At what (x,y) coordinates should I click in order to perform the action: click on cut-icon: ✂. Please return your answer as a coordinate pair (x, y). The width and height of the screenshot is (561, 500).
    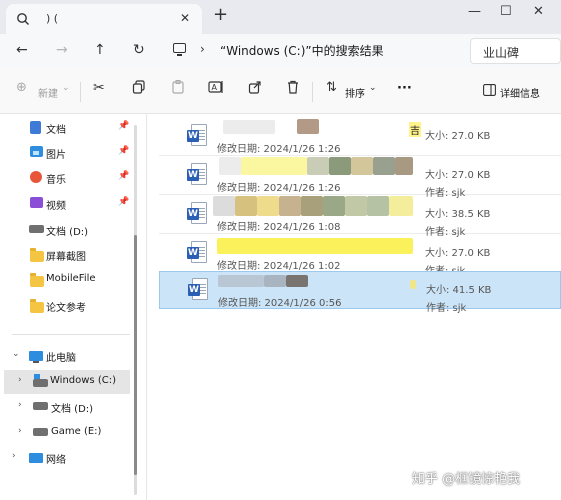
    Looking at the image, I should click on (99, 88).